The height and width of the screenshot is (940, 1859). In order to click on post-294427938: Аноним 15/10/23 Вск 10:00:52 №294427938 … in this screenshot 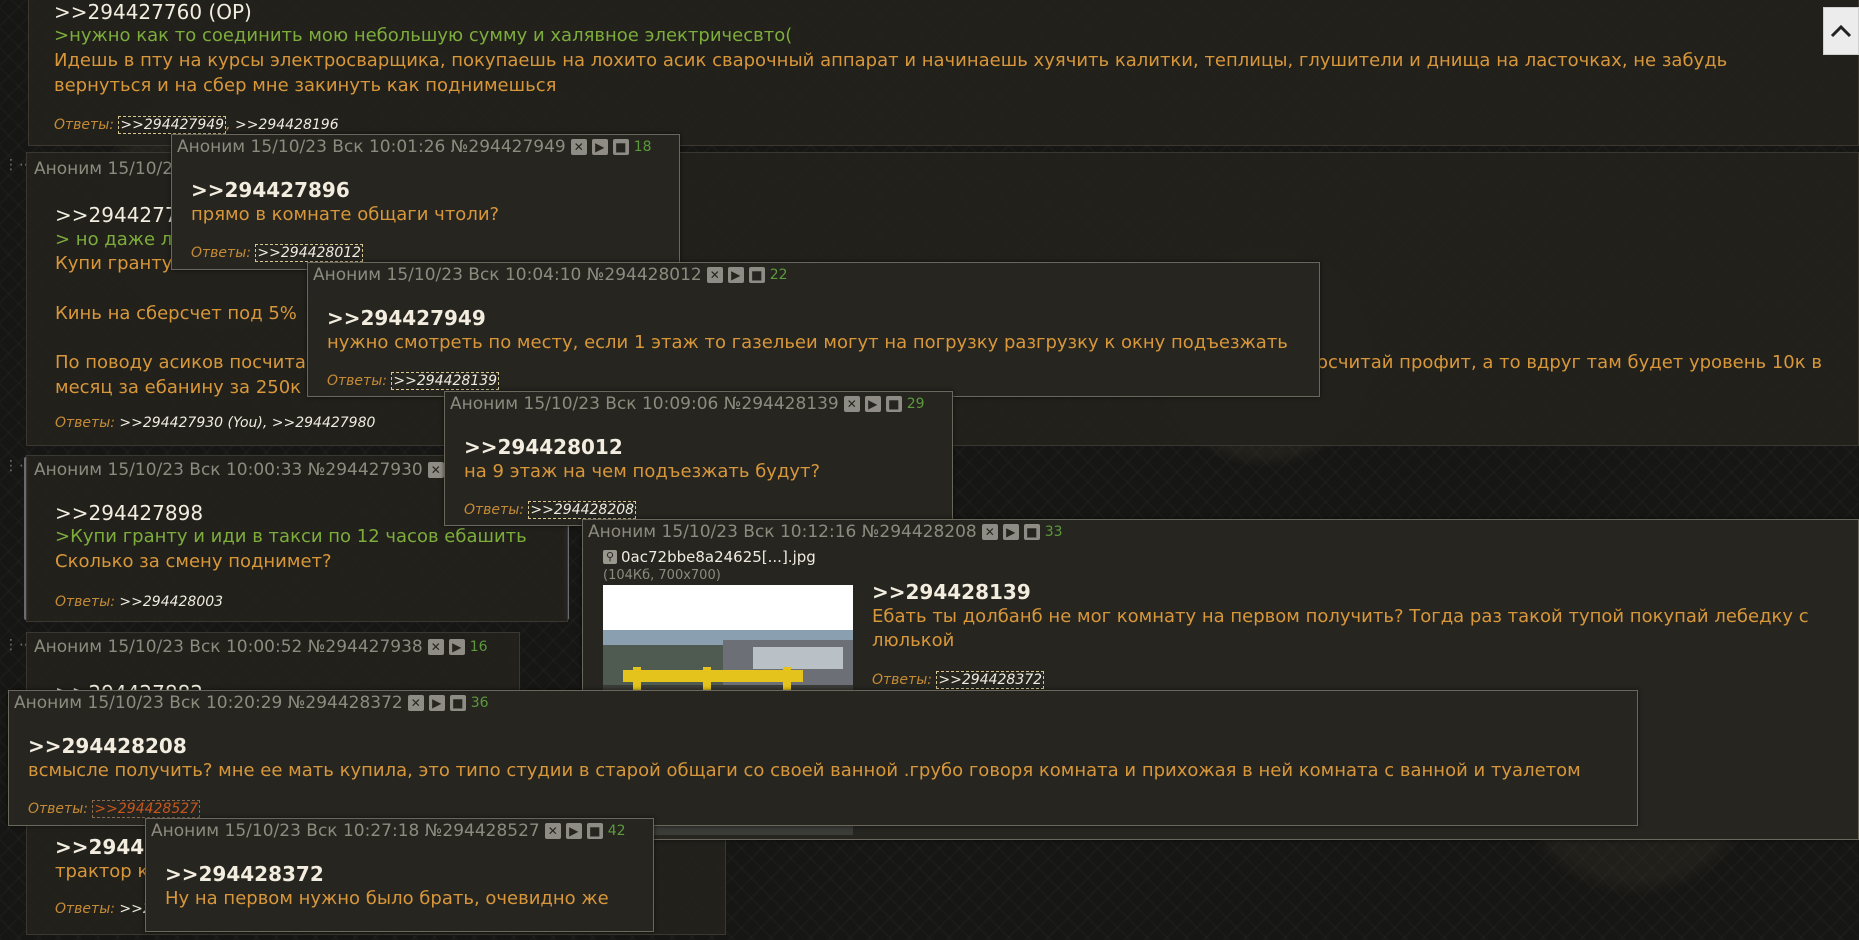, I will do `click(273, 668)`.